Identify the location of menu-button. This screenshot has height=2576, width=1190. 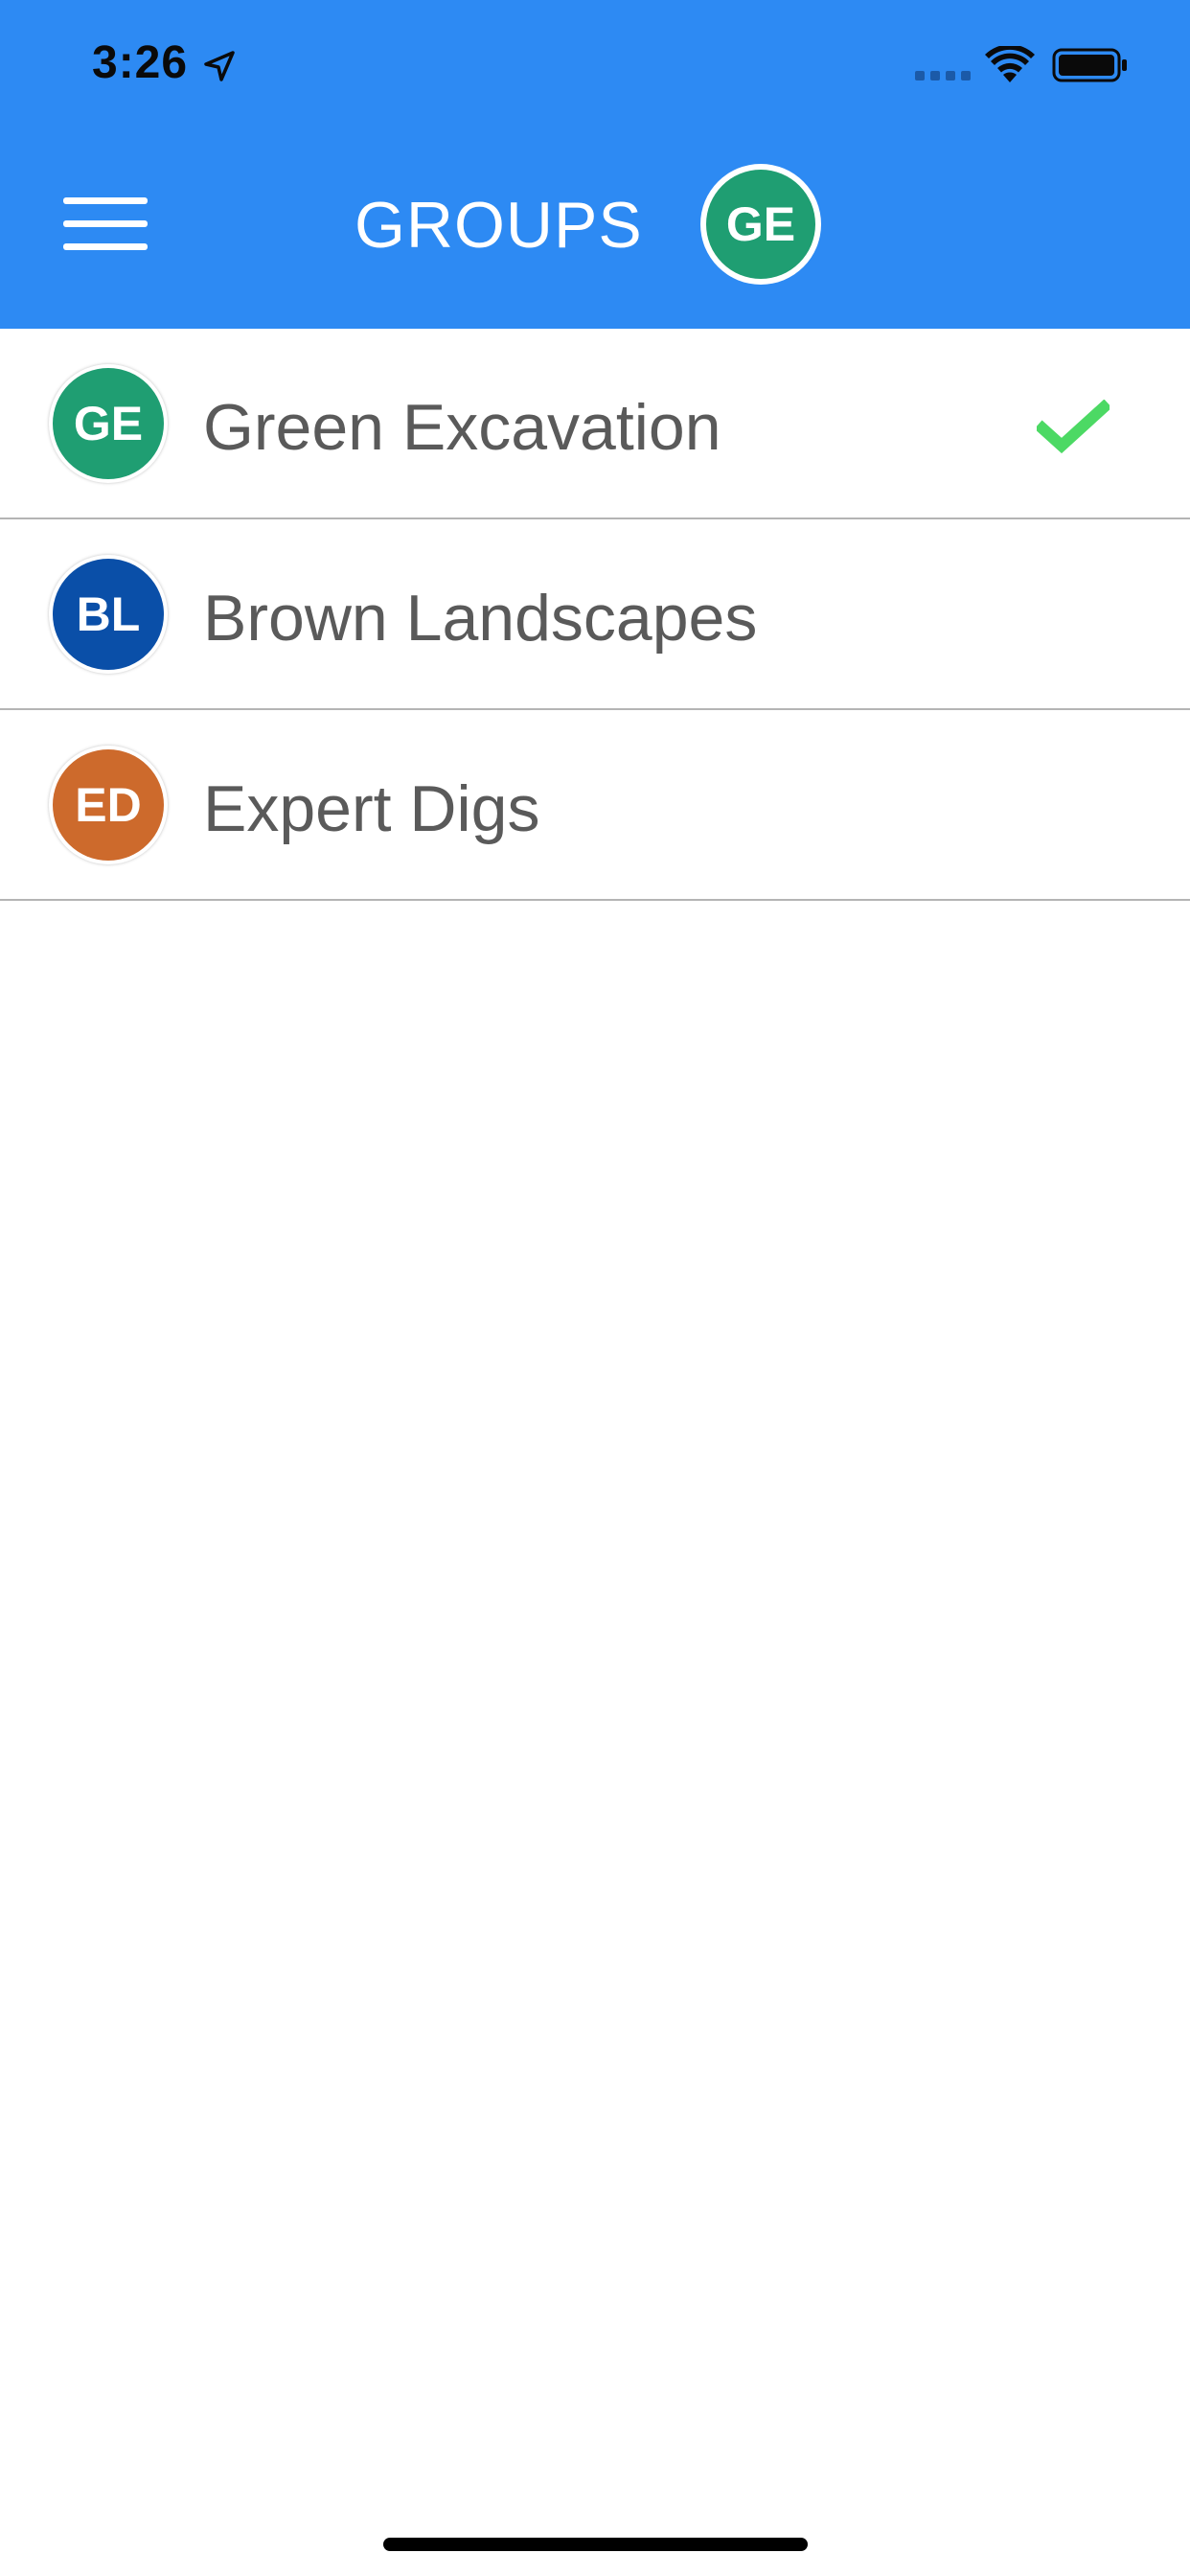
(105, 223).